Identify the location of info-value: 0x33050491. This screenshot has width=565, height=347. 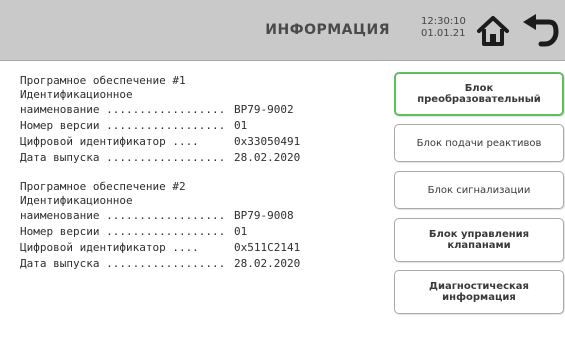
(267, 141).